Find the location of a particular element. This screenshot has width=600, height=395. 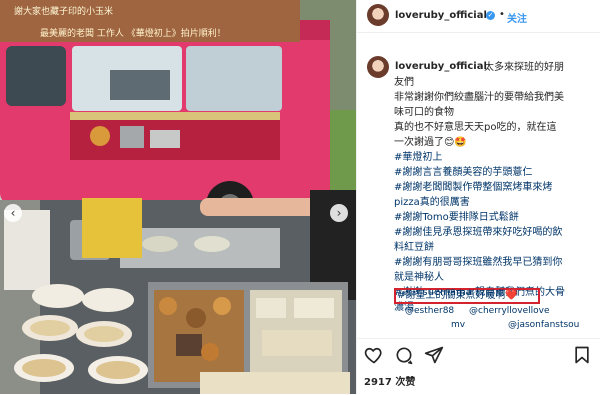

chevron-right-icon: › is located at coordinates (339, 213).